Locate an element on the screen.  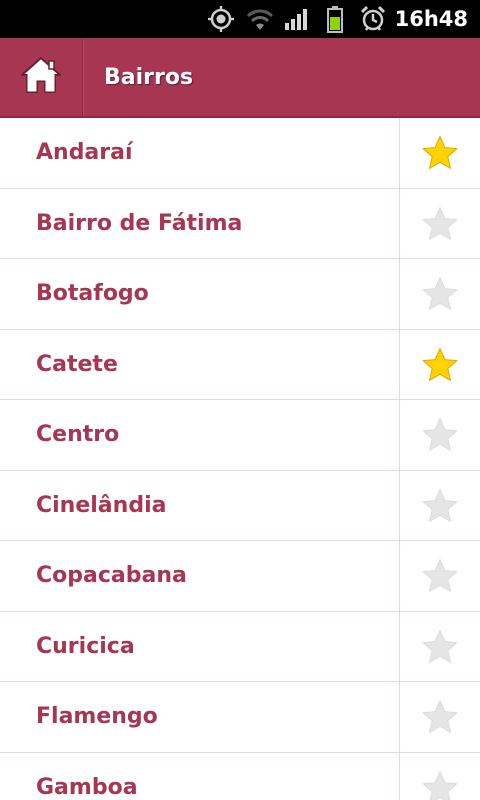
list-item-name: Bairro de Fátima is located at coordinates (139, 224).